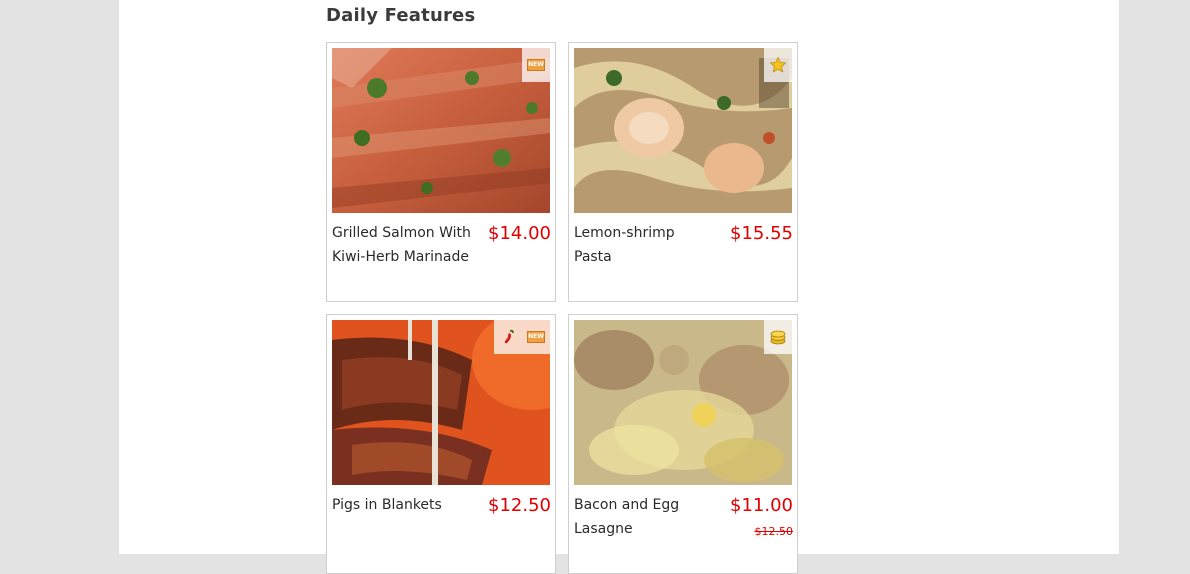  I want to click on item-name: Bacon and Egg Lasagne, so click(656, 517).